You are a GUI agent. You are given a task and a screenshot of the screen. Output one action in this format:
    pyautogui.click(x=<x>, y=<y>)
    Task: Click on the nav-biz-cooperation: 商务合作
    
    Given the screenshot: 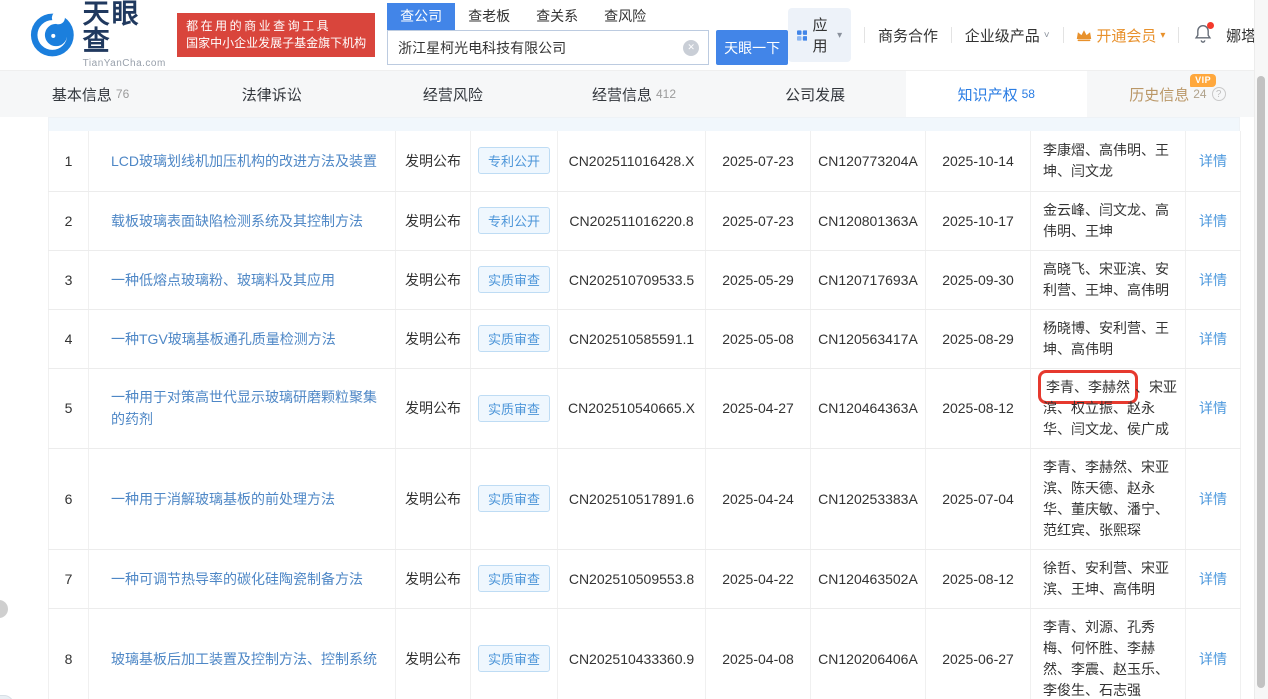 What is the action you would take?
    pyautogui.click(x=908, y=35)
    